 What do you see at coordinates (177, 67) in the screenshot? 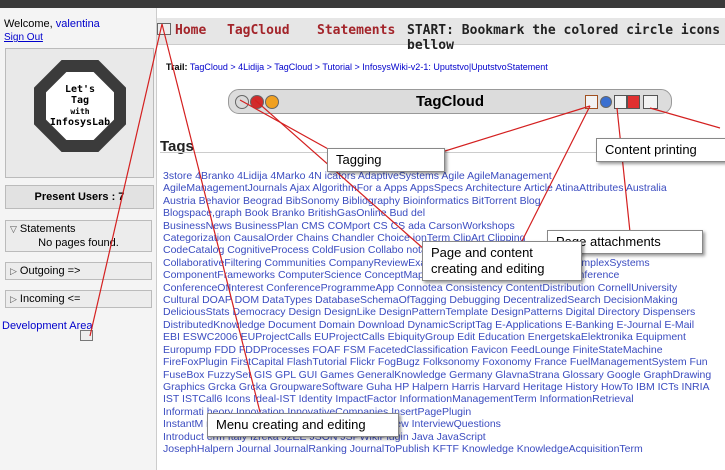
I see `trail-label: Trail:` at bounding box center [177, 67].